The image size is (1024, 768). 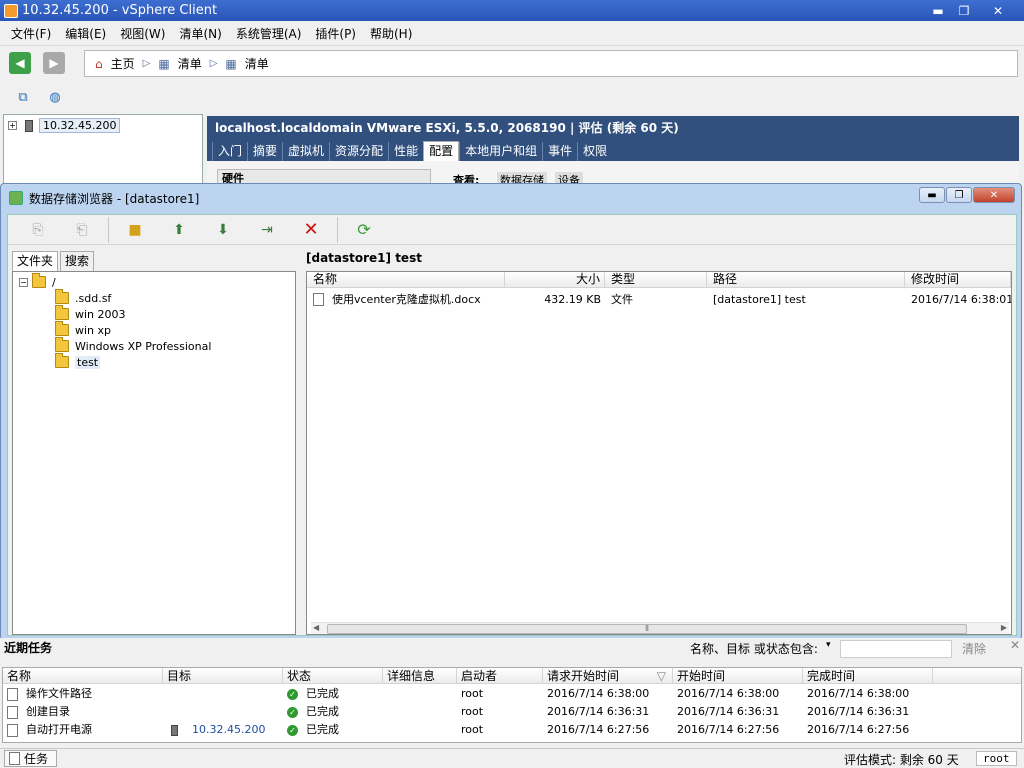 What do you see at coordinates (868, 675) in the screenshot?
I see `tcol-end: 完成时间` at bounding box center [868, 675].